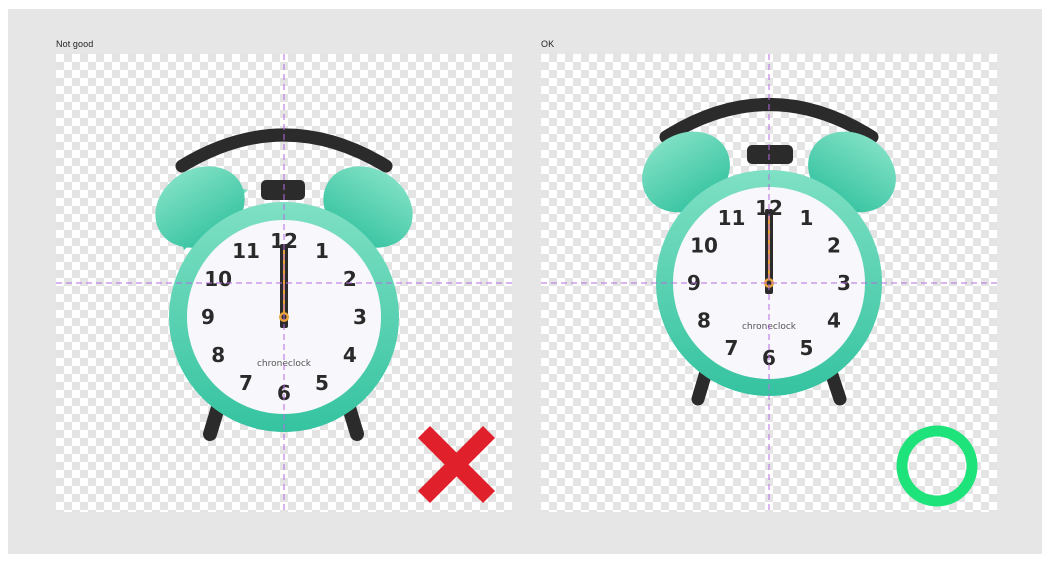  Describe the element at coordinates (75, 44) in the screenshot. I see `panel-label-not-good: Not good` at that location.